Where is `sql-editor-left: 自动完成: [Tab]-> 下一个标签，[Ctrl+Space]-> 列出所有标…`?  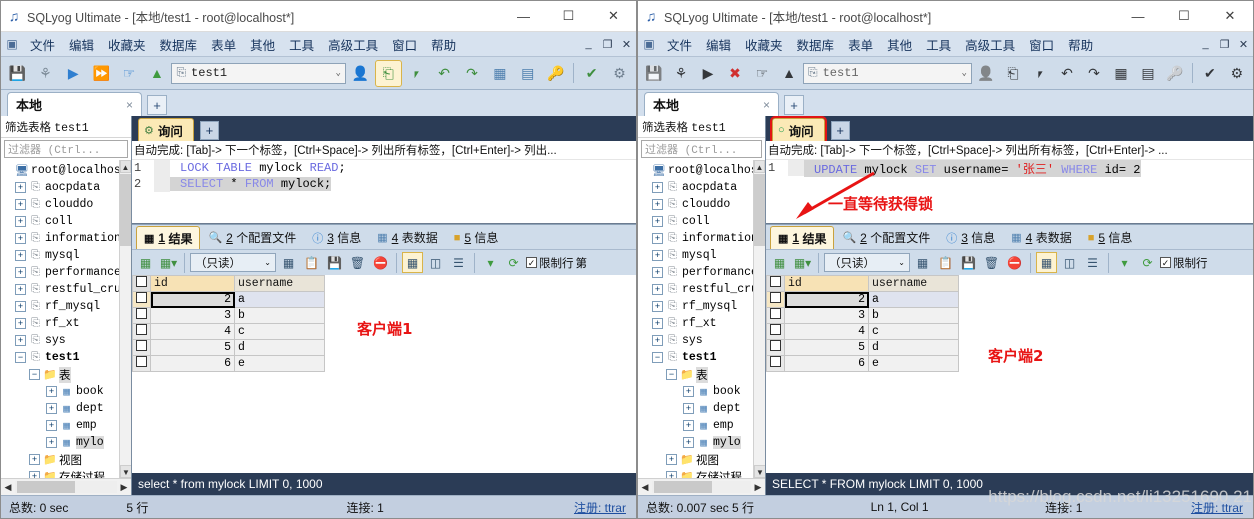
sql-editor-left: 自动完成: [Tab]-> 下一个标签，[Ctrl+Space]-> 列出所有标… is located at coordinates (384, 182).